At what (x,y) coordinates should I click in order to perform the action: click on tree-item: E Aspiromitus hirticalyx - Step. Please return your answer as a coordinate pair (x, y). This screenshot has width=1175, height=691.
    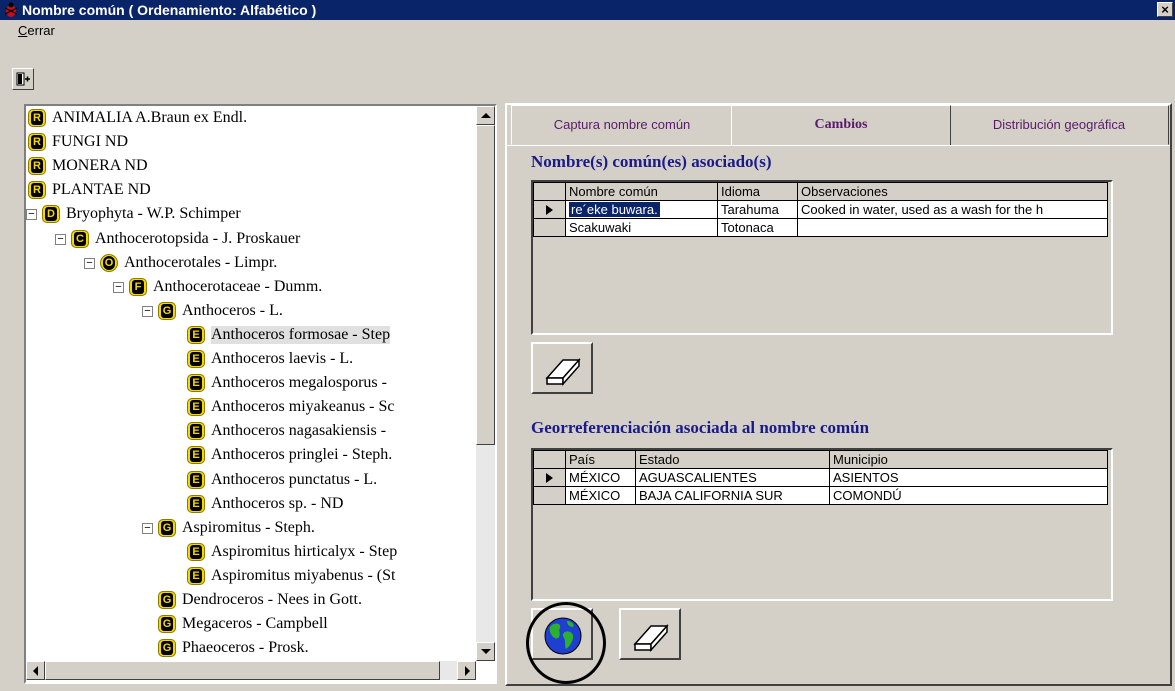
    Looking at the image, I should click on (251, 553).